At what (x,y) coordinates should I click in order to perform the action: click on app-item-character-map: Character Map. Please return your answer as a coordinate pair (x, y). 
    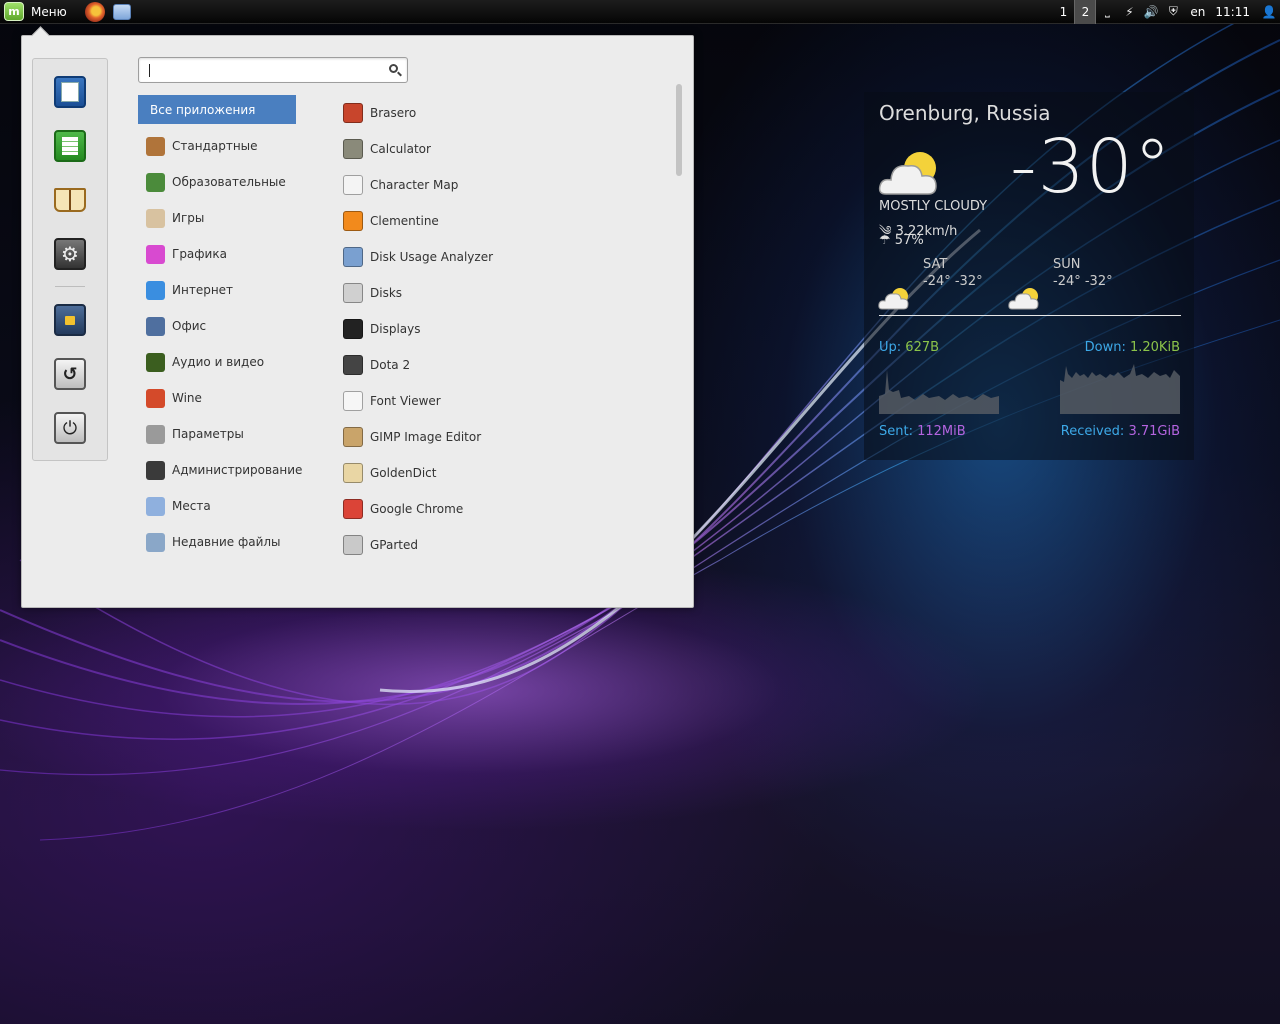
    Looking at the image, I should click on (492, 185).